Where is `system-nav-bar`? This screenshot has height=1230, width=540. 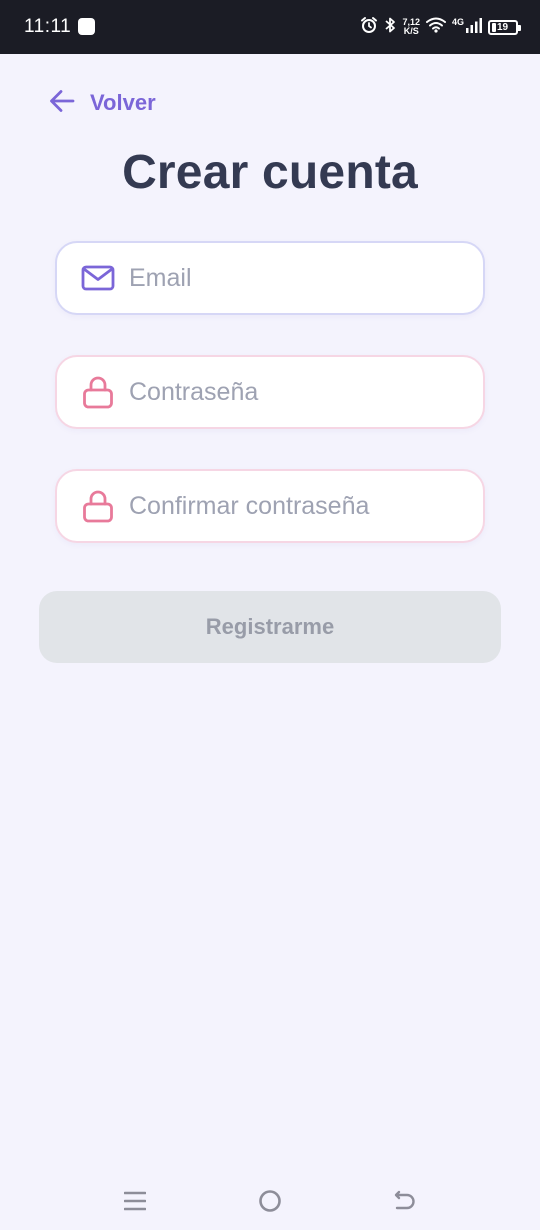
system-nav-bar is located at coordinates (270, 1200).